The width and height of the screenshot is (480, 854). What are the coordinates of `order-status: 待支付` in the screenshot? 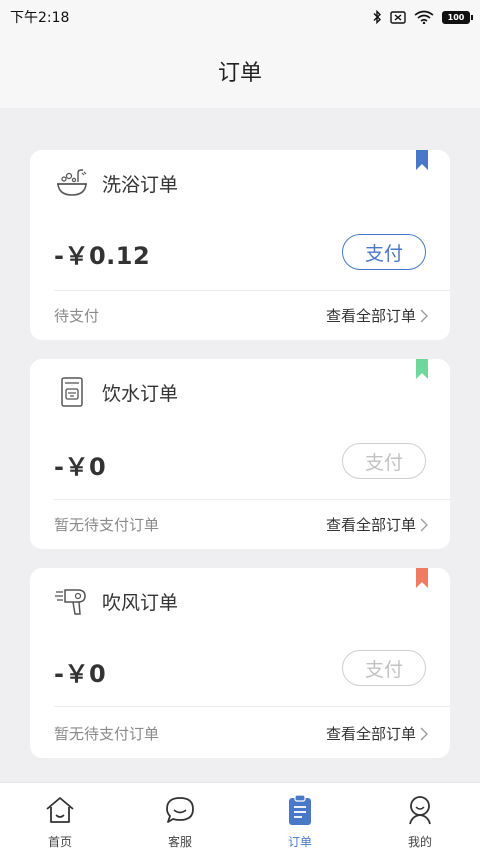 It's located at (77, 316).